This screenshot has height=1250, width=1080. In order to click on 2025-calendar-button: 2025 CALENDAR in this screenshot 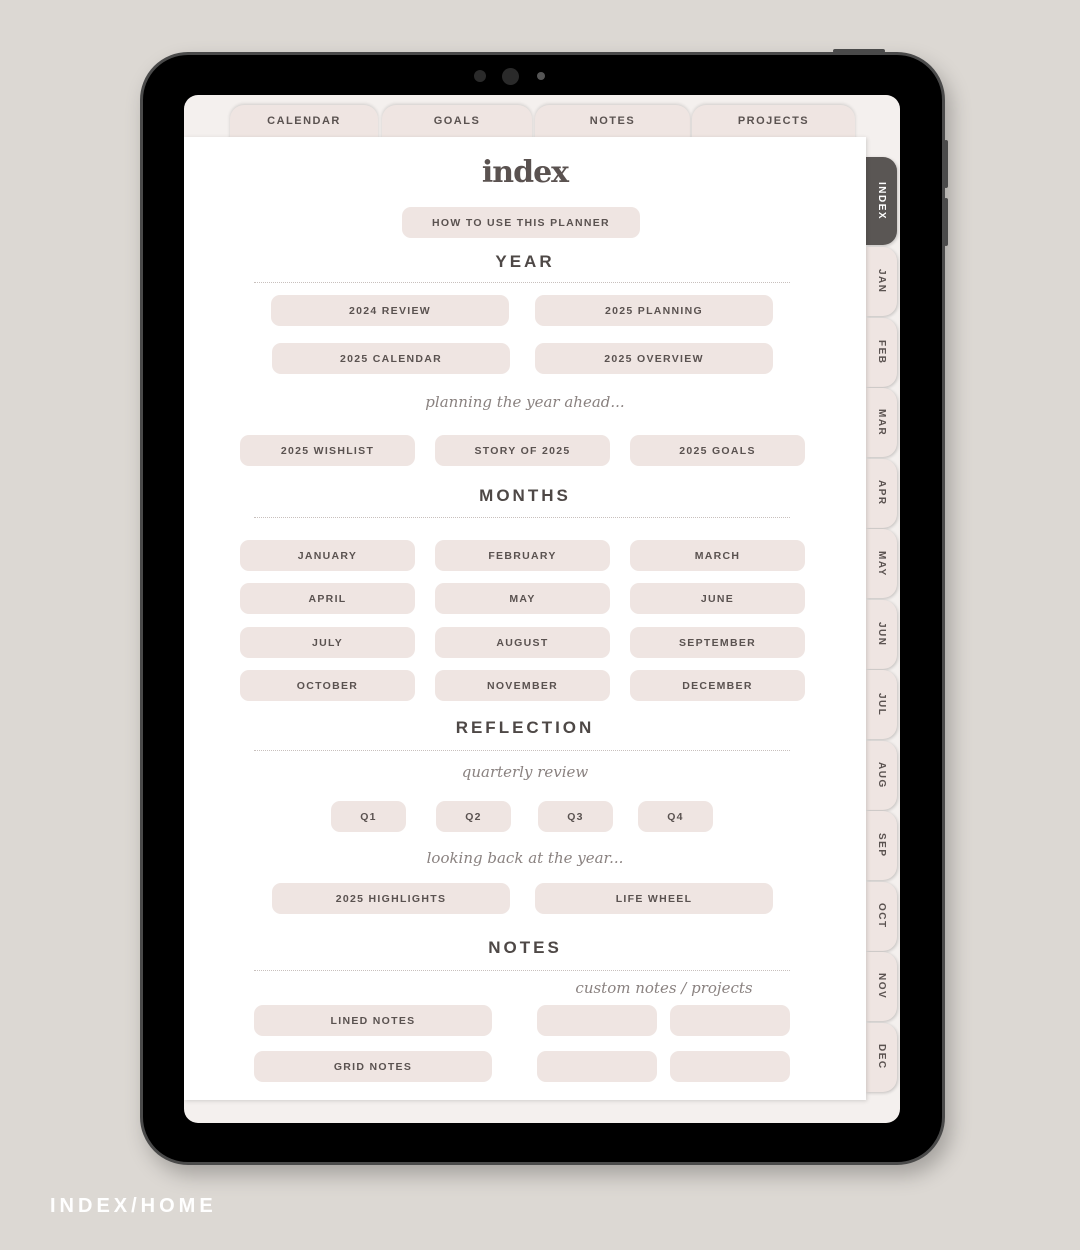, I will do `click(391, 358)`.